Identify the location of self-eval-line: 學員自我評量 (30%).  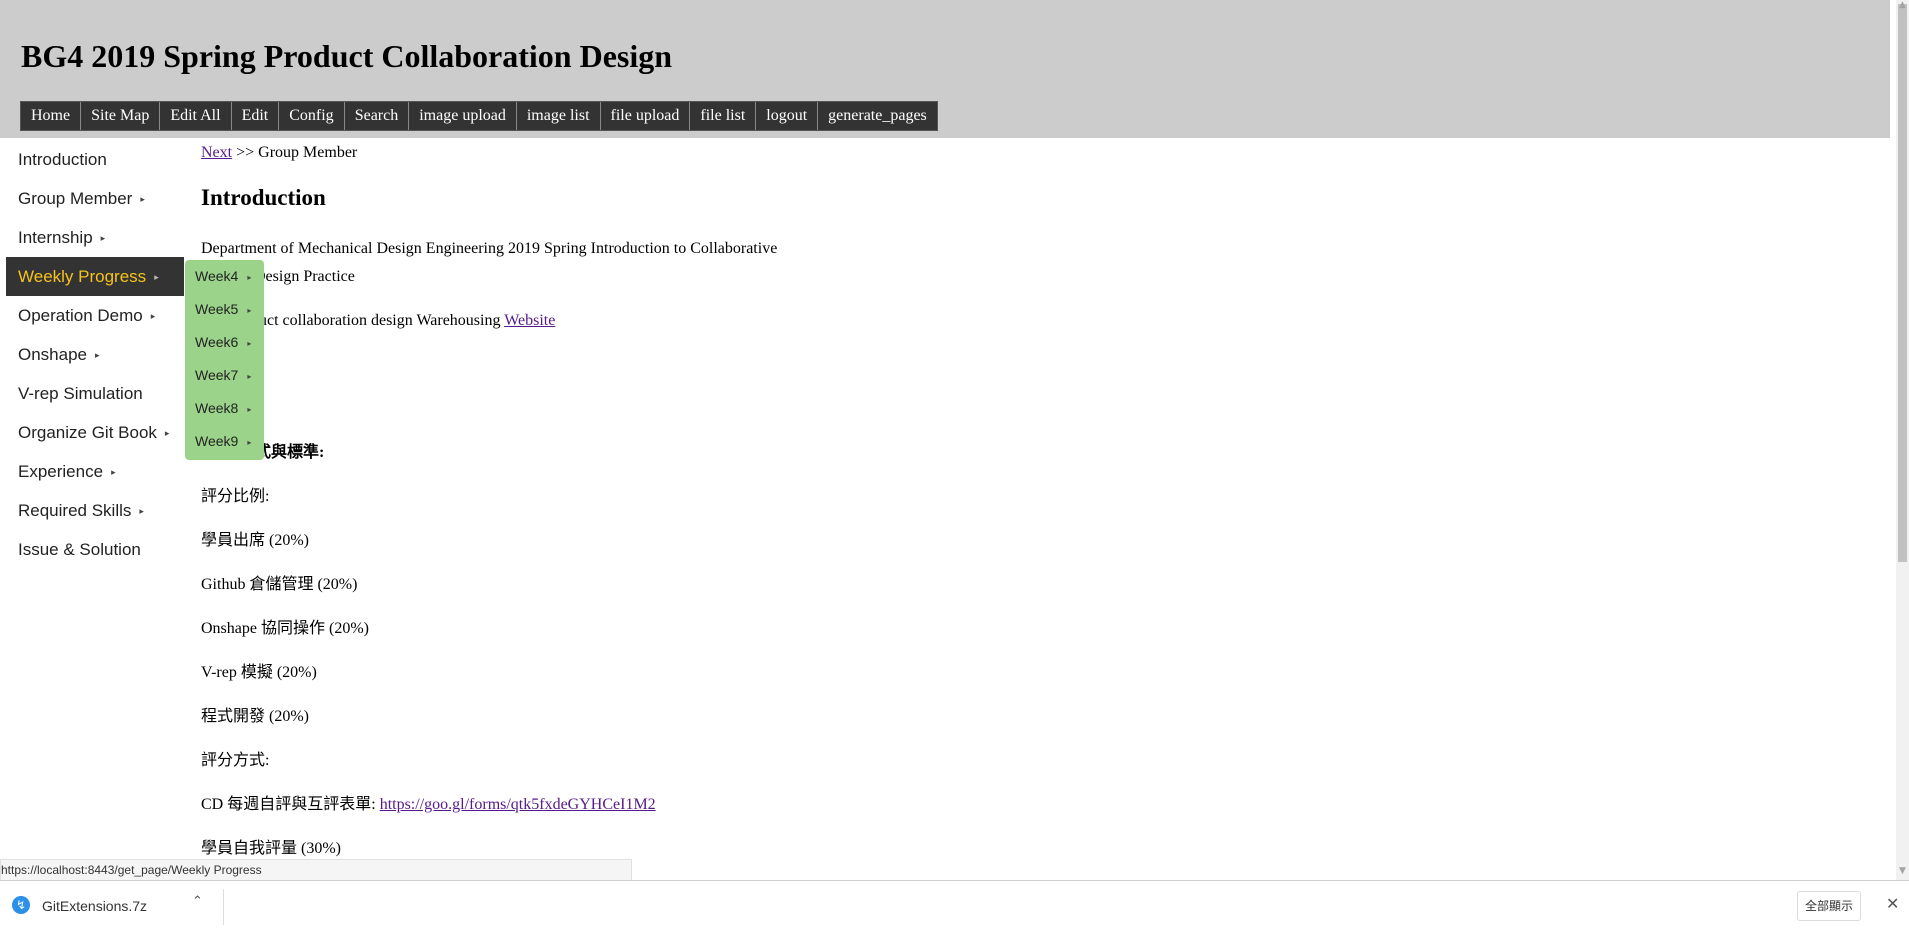
(271, 848).